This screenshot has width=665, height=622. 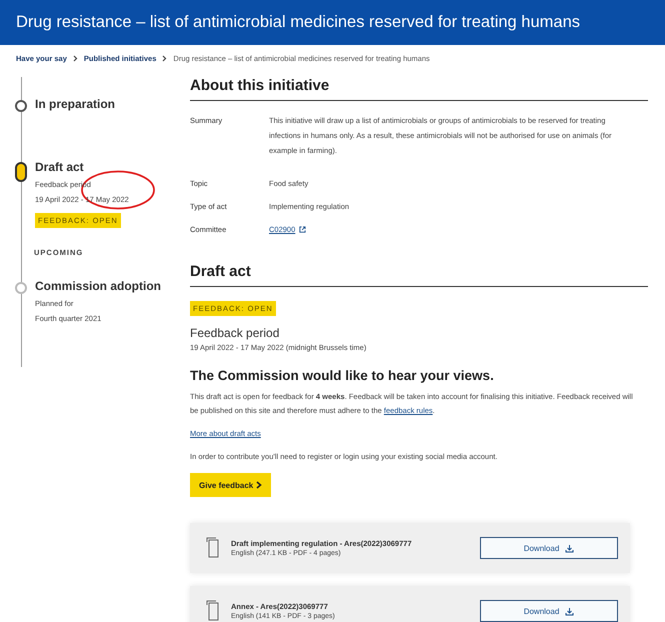 I want to click on step-title: In preparation, so click(x=75, y=104).